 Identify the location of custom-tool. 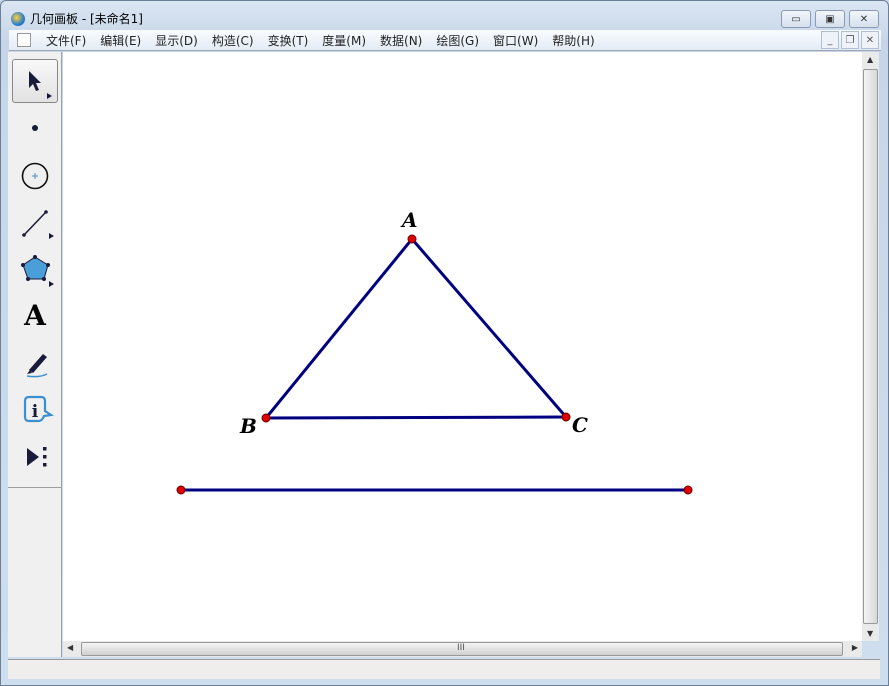
(35, 456).